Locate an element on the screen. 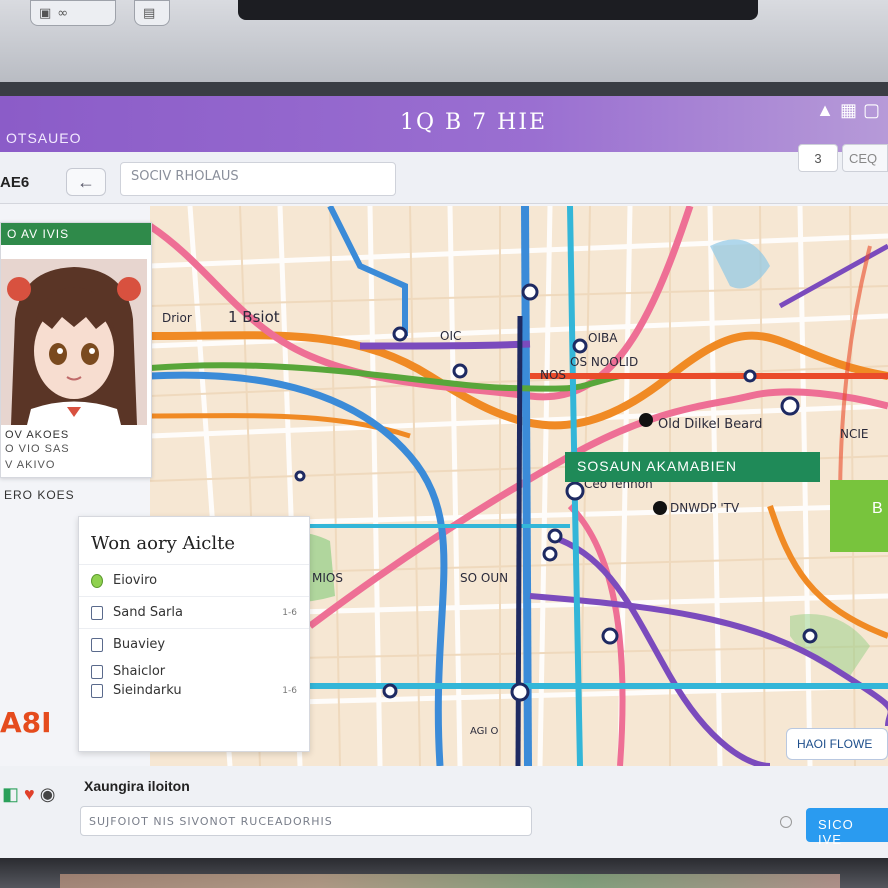 The image size is (888, 888). legend-item: Sieindarku 1-6 is located at coordinates (194, 693).